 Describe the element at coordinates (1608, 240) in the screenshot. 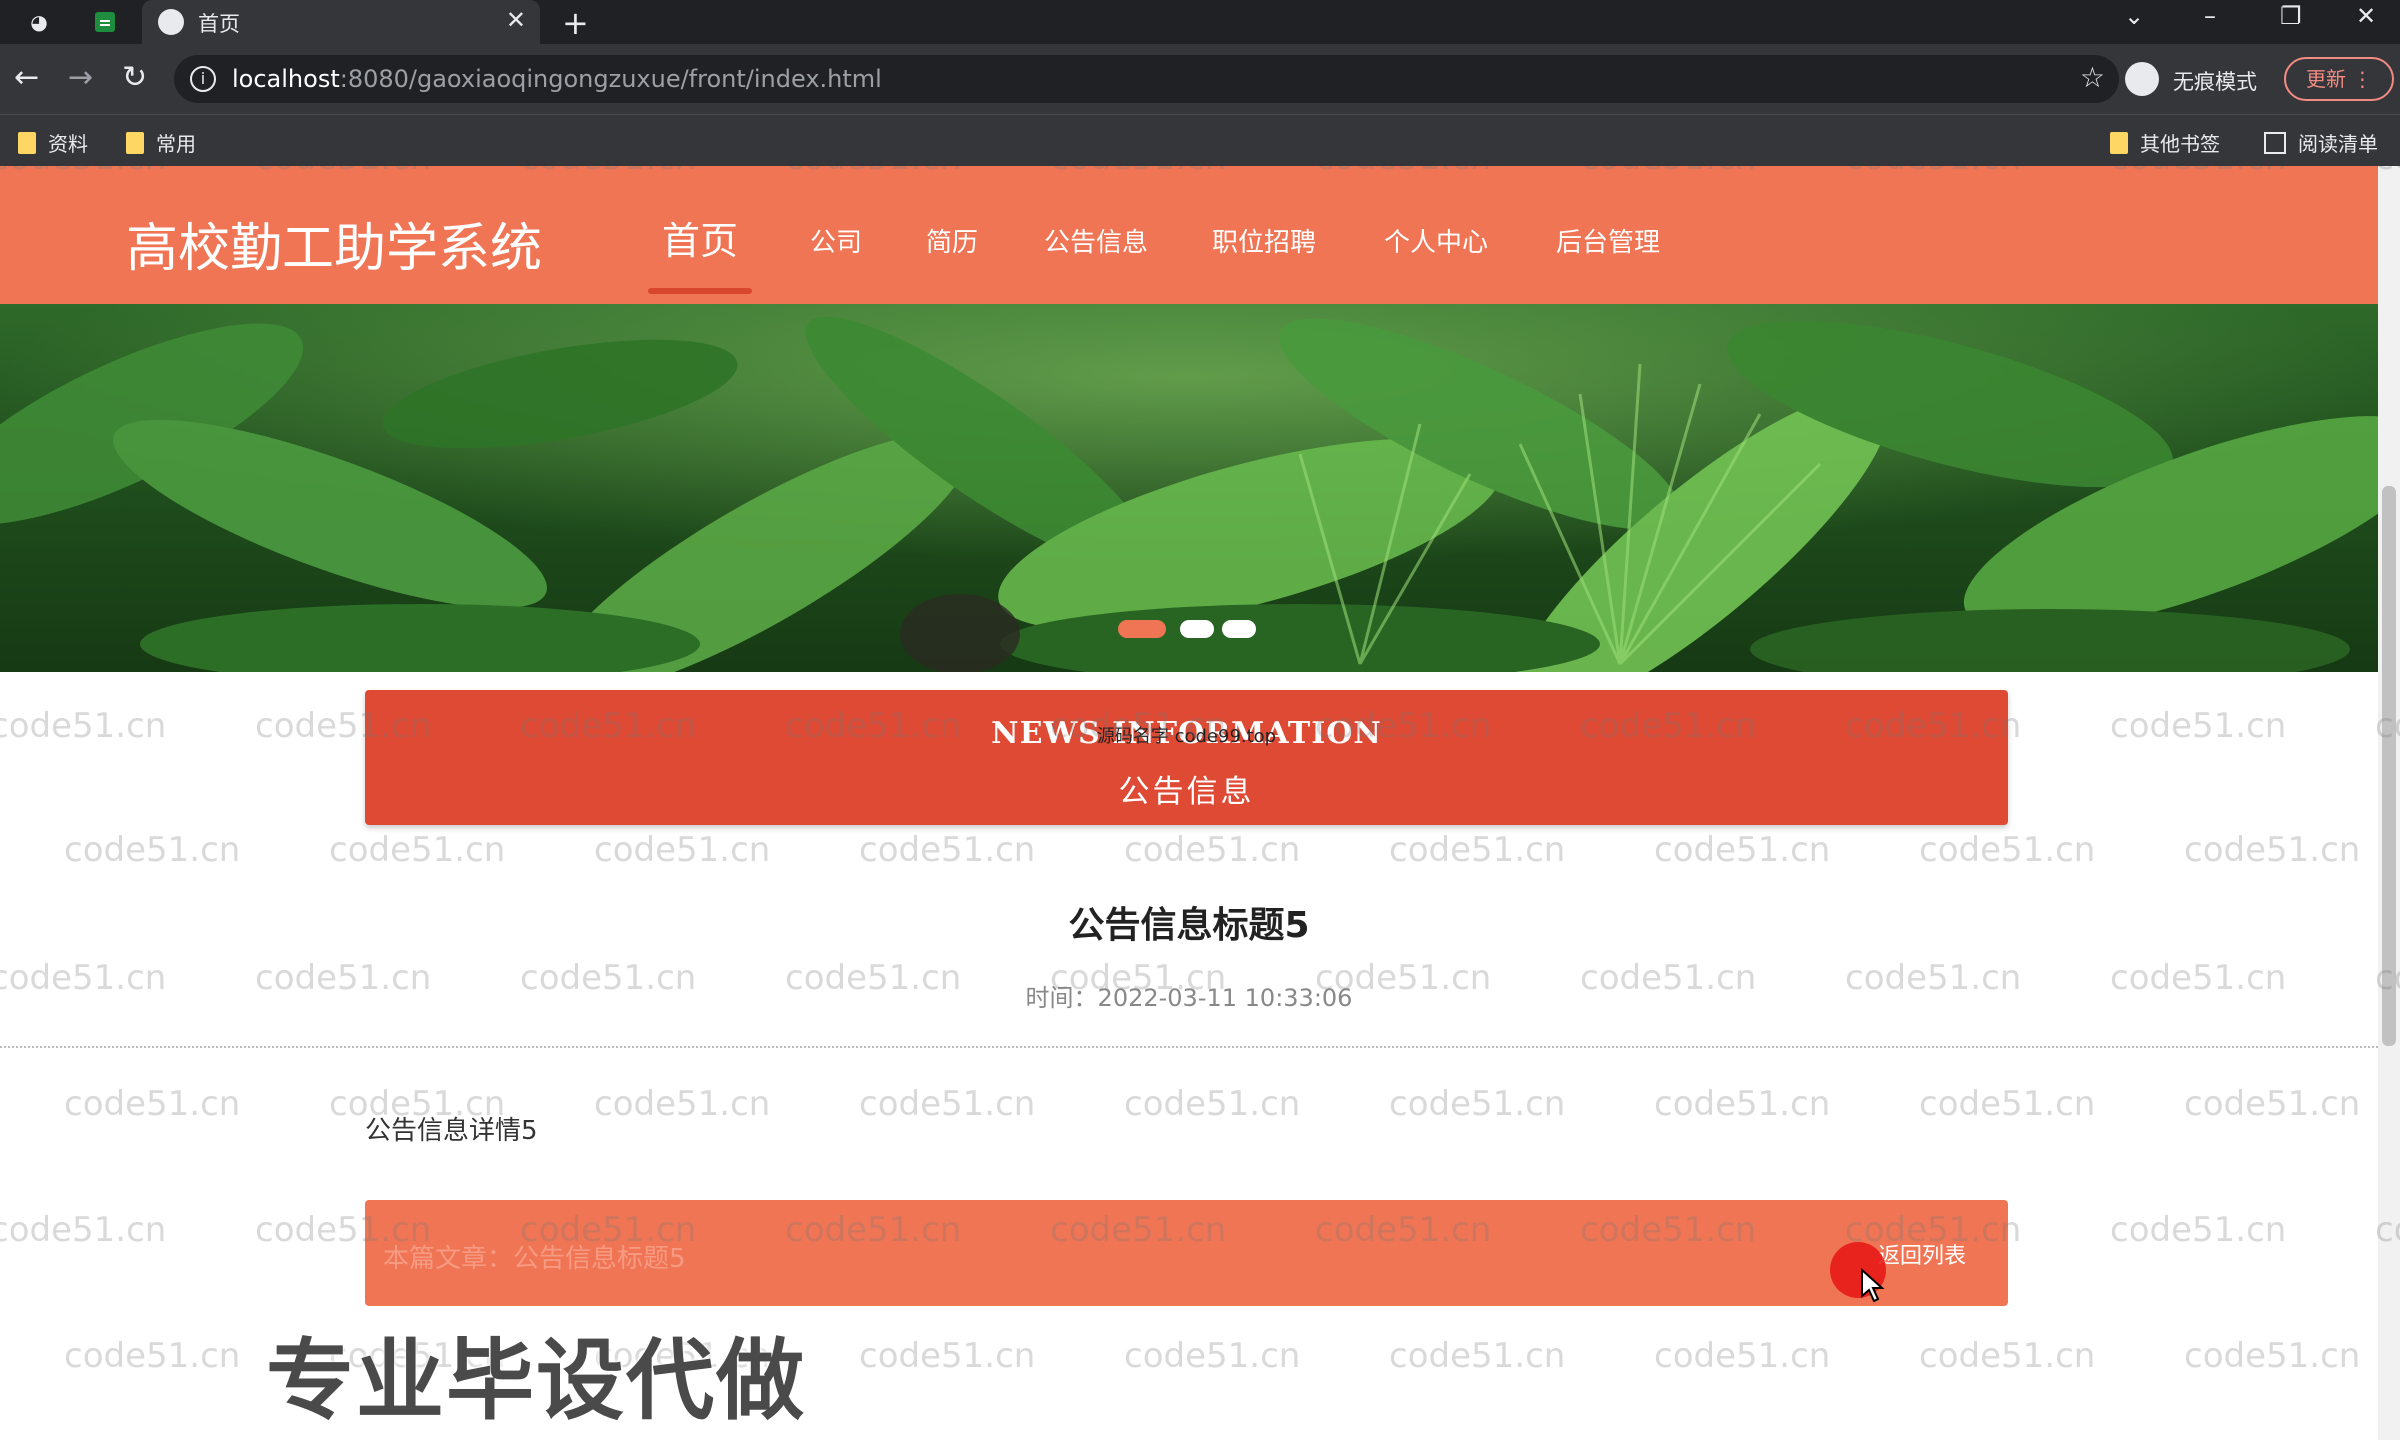

I see `nav-admin: 后台管理` at that location.